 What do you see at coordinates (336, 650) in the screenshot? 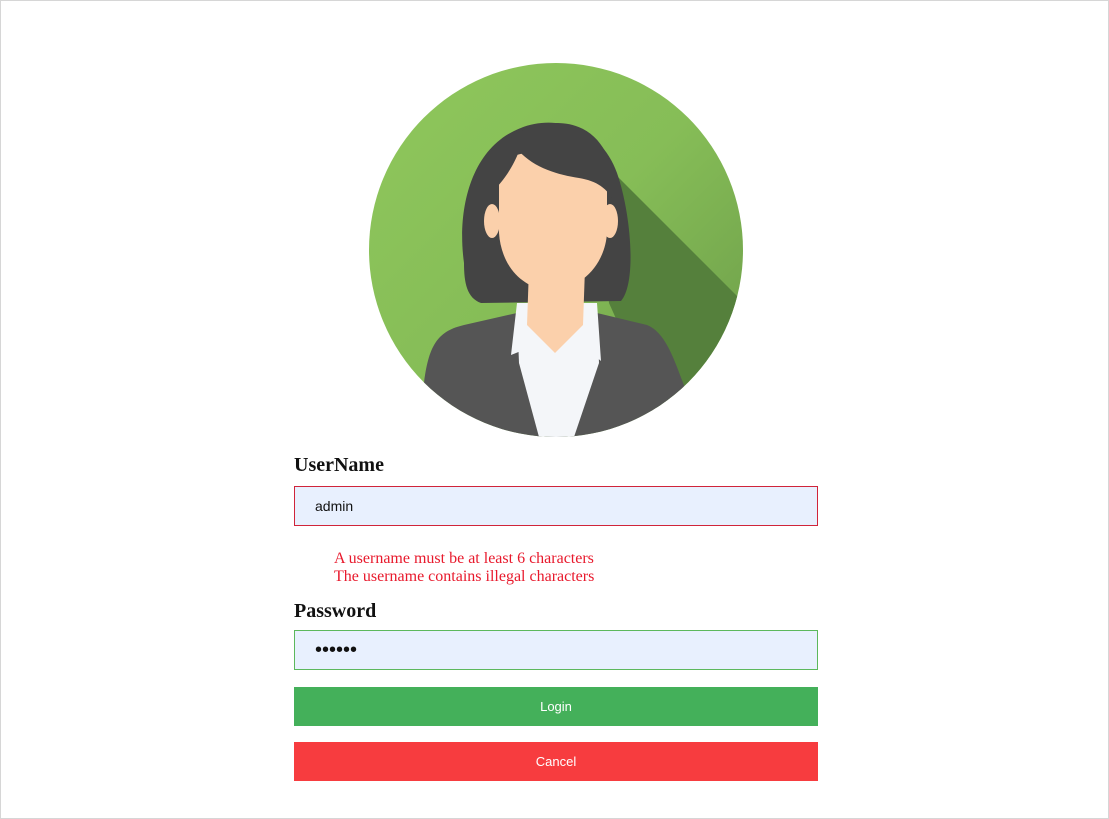
I see `password-masked-value: ••••••` at bounding box center [336, 650].